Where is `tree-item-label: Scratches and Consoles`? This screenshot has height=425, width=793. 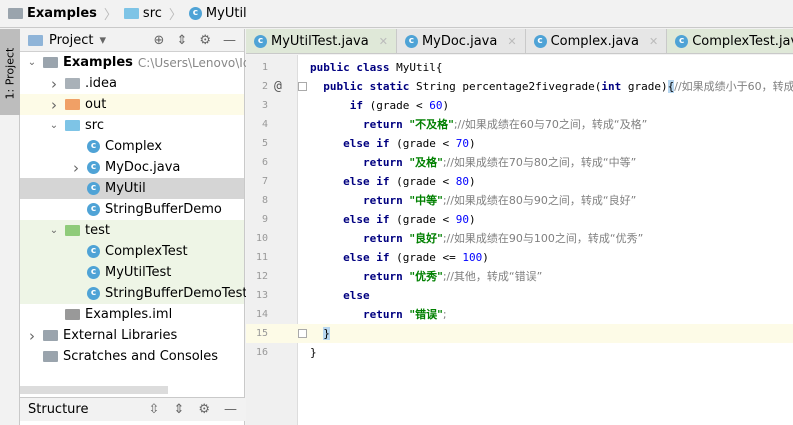
tree-item-label: Scratches and Consoles is located at coordinates (141, 356).